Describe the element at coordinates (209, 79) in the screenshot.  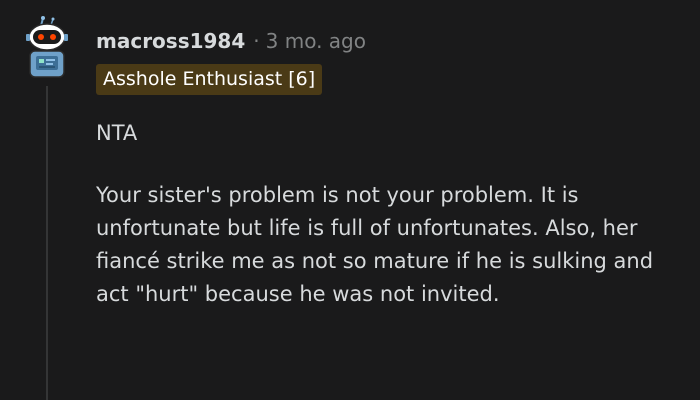
I see `user-flair-badge: Asshole Enthusiast [6]` at that location.